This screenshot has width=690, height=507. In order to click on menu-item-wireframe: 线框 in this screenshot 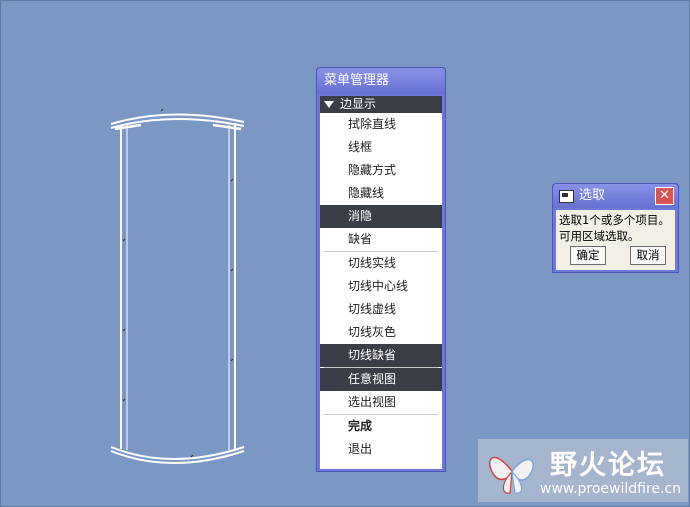, I will do `click(381, 147)`.